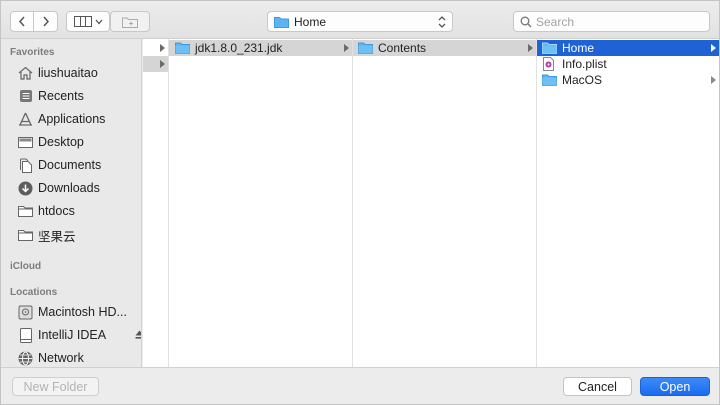 This screenshot has width=720, height=405. What do you see at coordinates (98, 21) in the screenshot?
I see `chevron-down-icon` at bounding box center [98, 21].